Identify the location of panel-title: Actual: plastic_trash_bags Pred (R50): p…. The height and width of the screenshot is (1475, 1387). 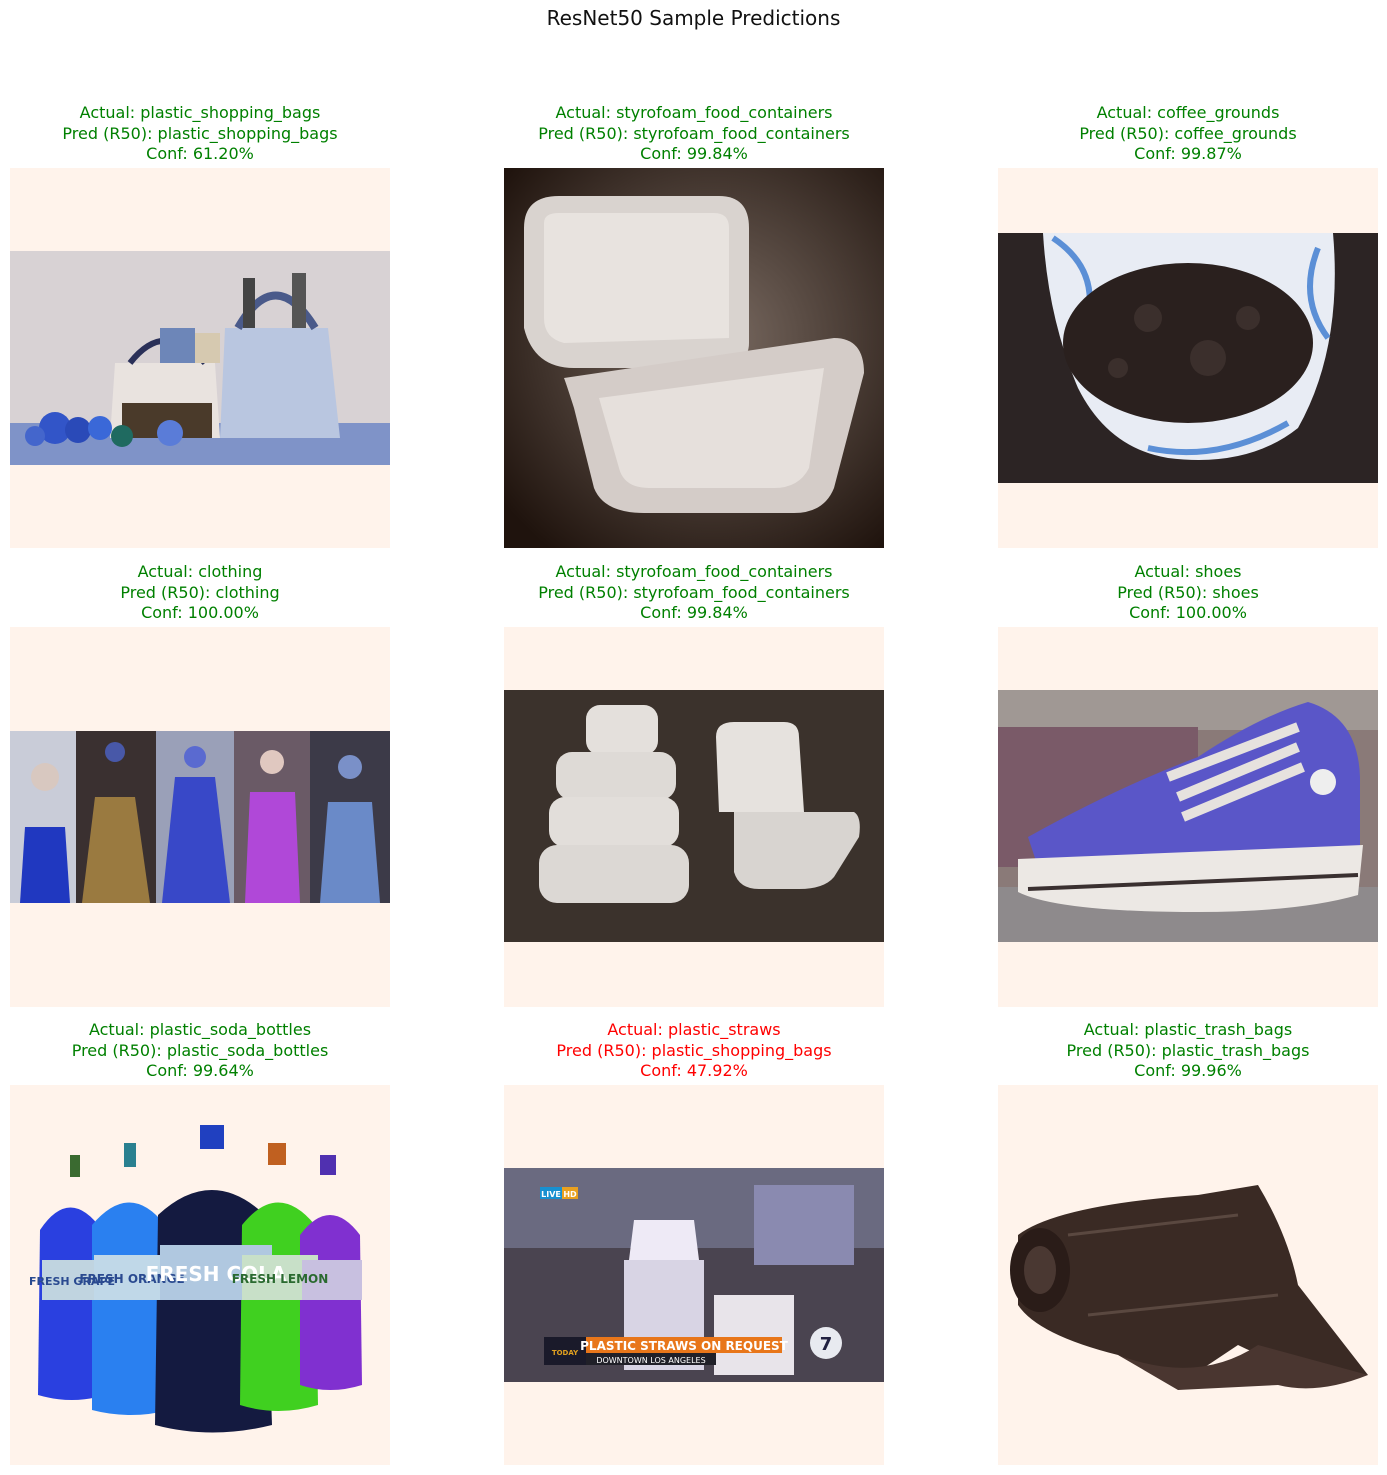
(1162, 1051).